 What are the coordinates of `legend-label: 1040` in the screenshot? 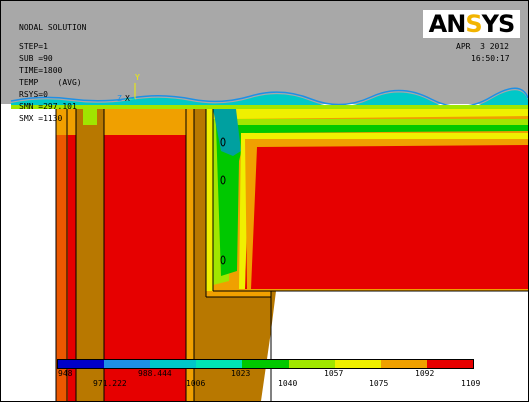 It's located at (288, 383).